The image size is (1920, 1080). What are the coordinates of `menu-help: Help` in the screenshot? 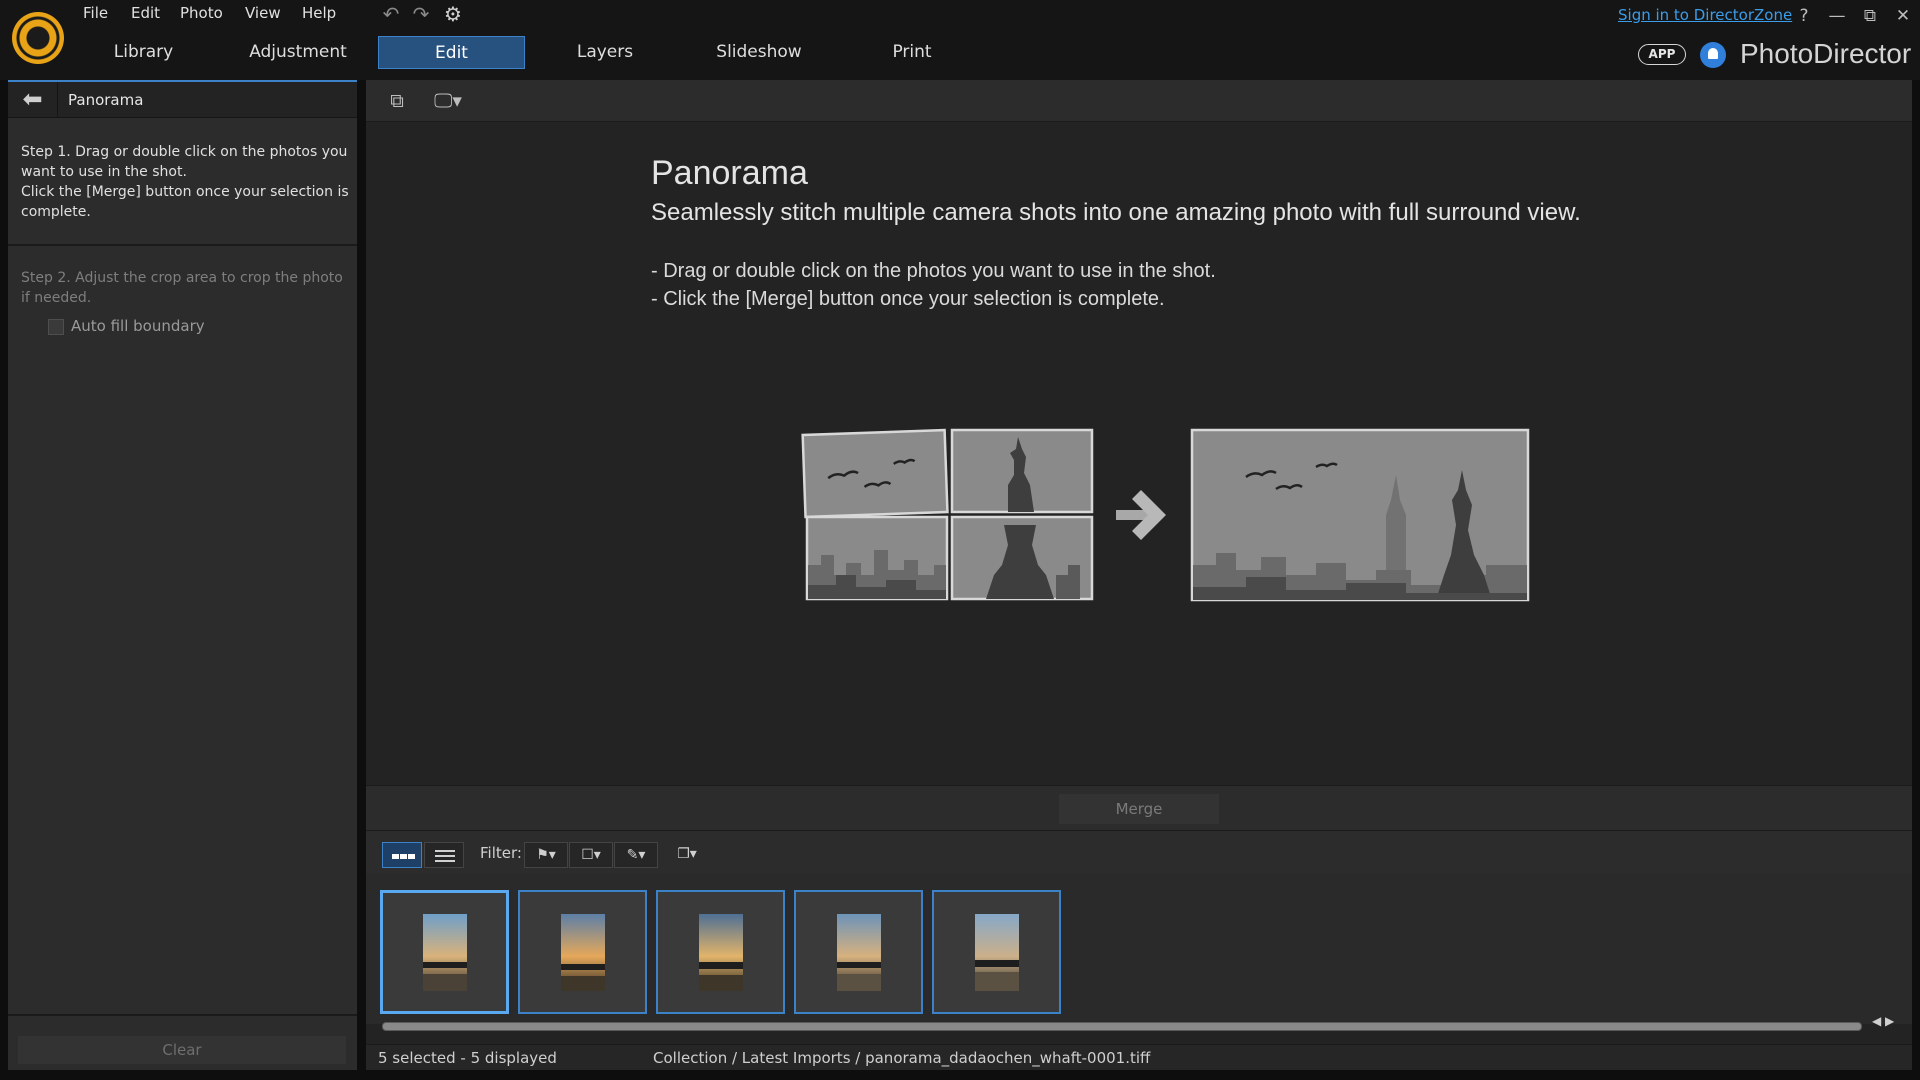 It's located at (319, 13).